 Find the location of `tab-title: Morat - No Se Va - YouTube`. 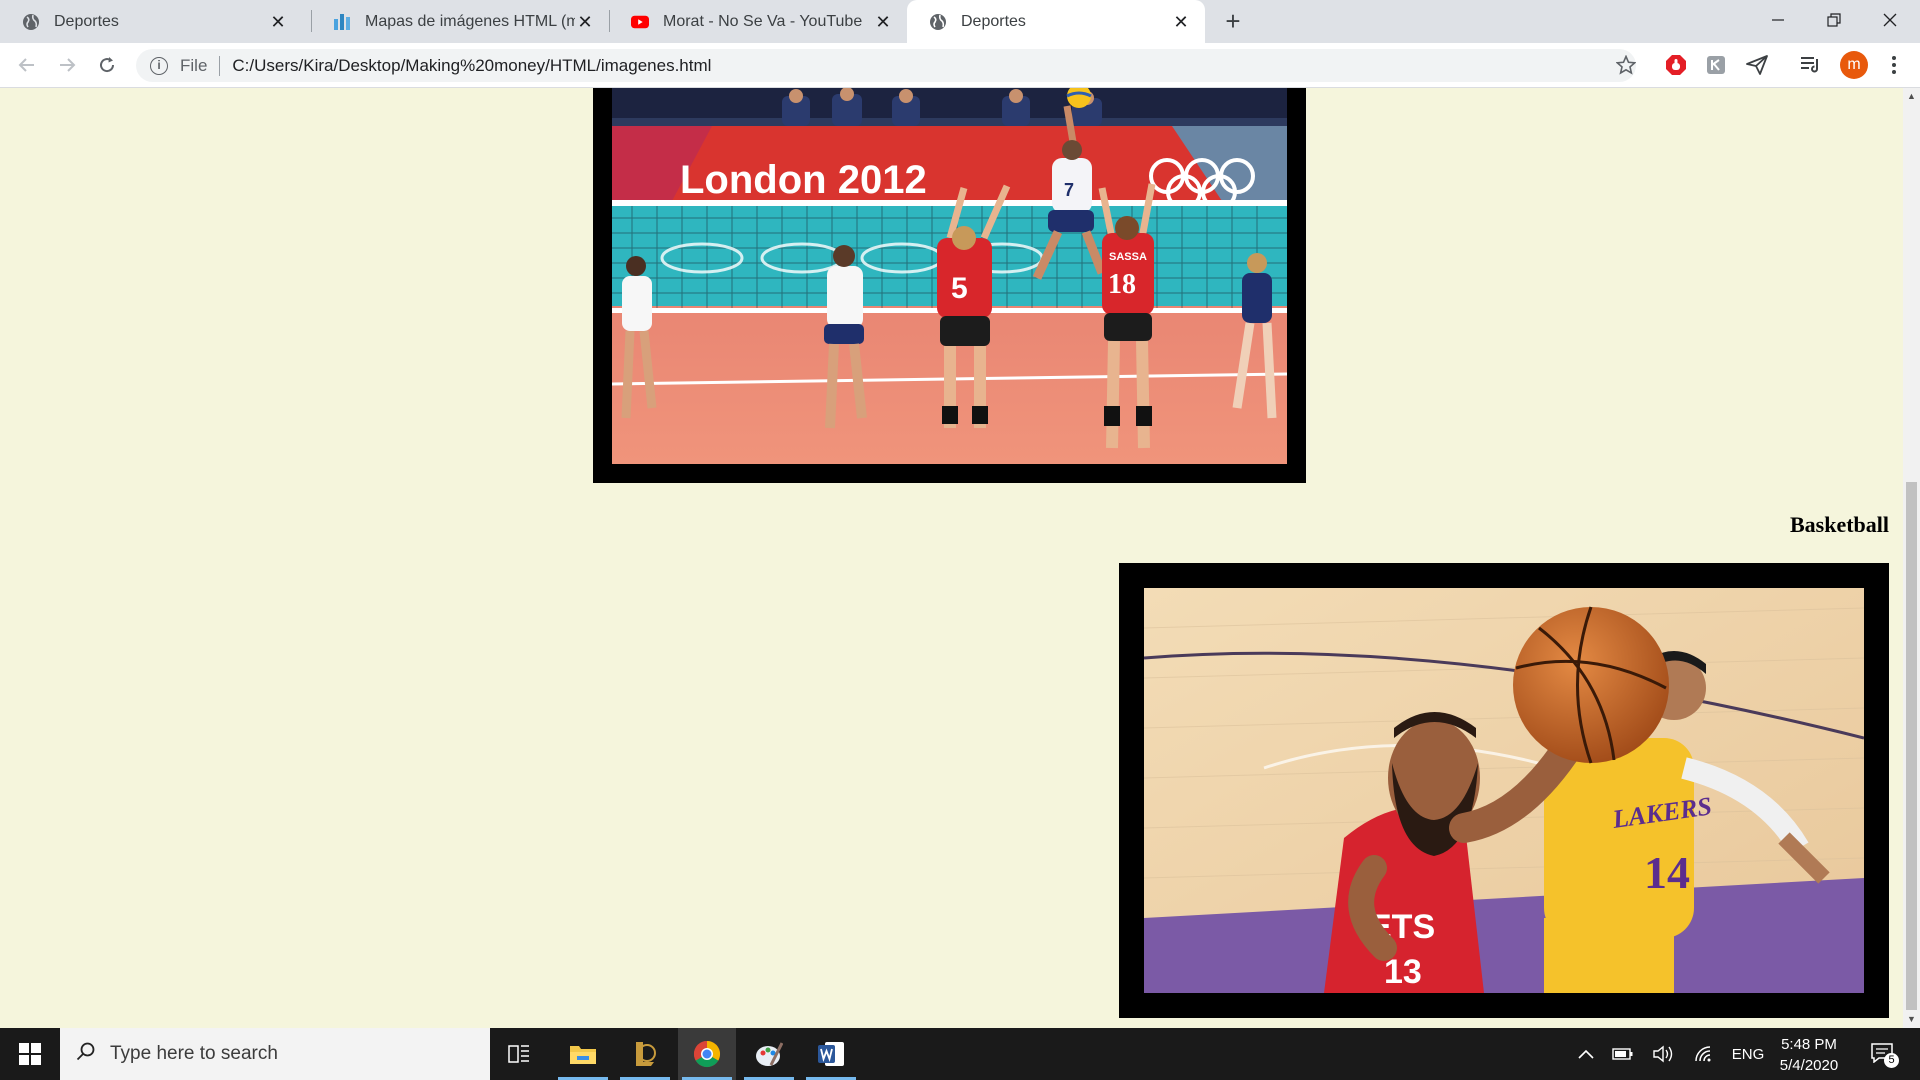

tab-title: Morat - No Se Va - YouTube is located at coordinates (763, 21).